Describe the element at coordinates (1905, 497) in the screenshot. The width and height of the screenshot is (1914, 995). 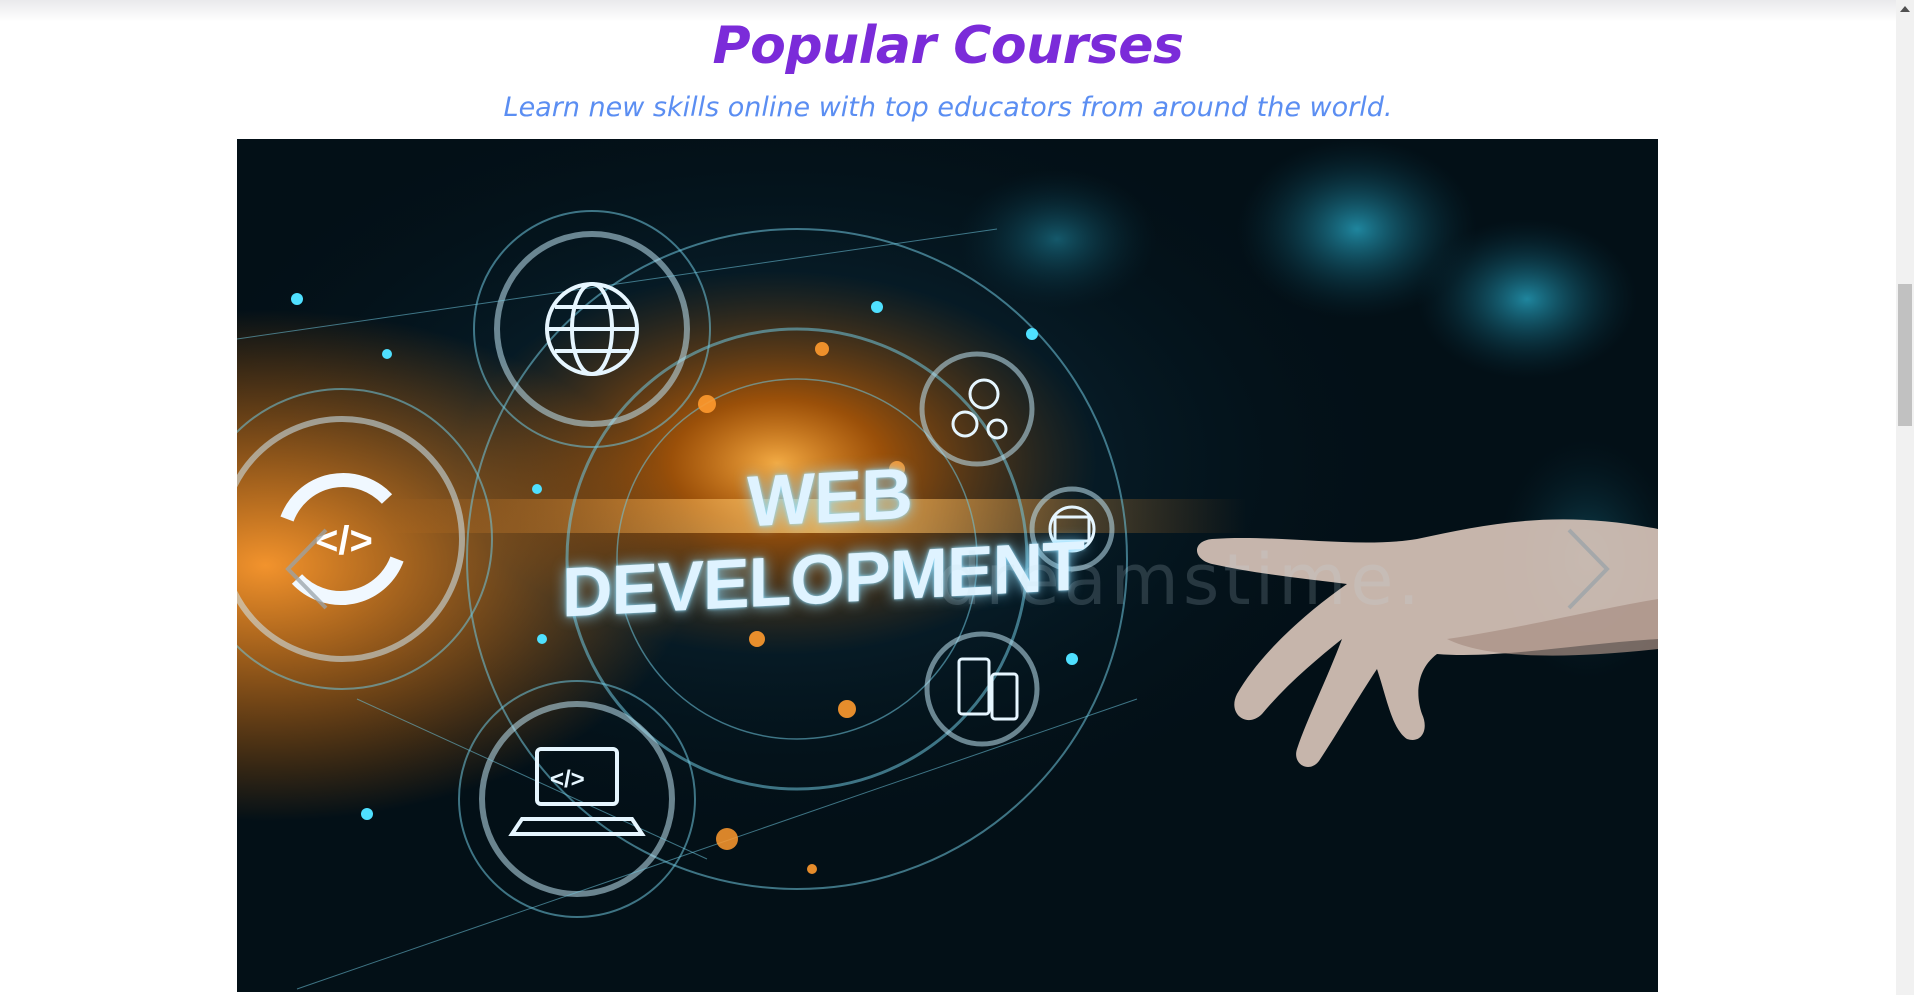
I see `page-scrollbar` at that location.